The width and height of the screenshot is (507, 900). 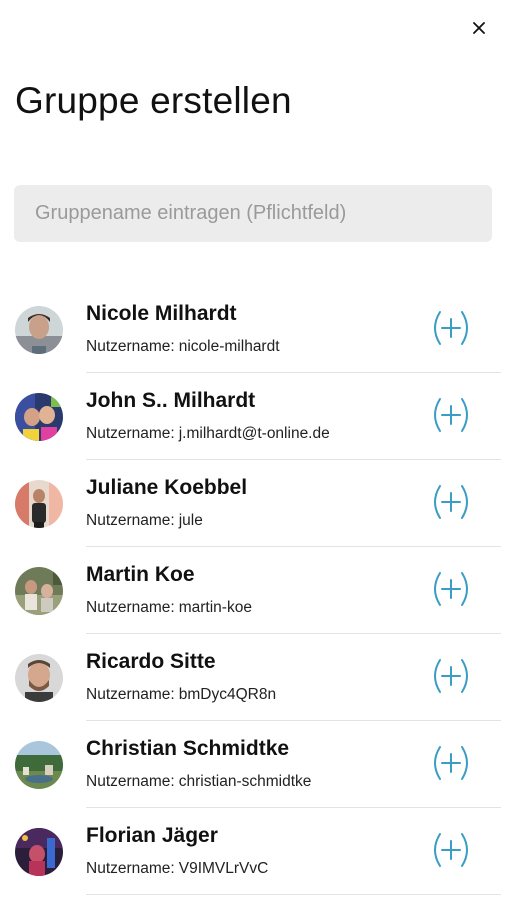 I want to click on username-value: nicole-milhardt, so click(x=229, y=346).